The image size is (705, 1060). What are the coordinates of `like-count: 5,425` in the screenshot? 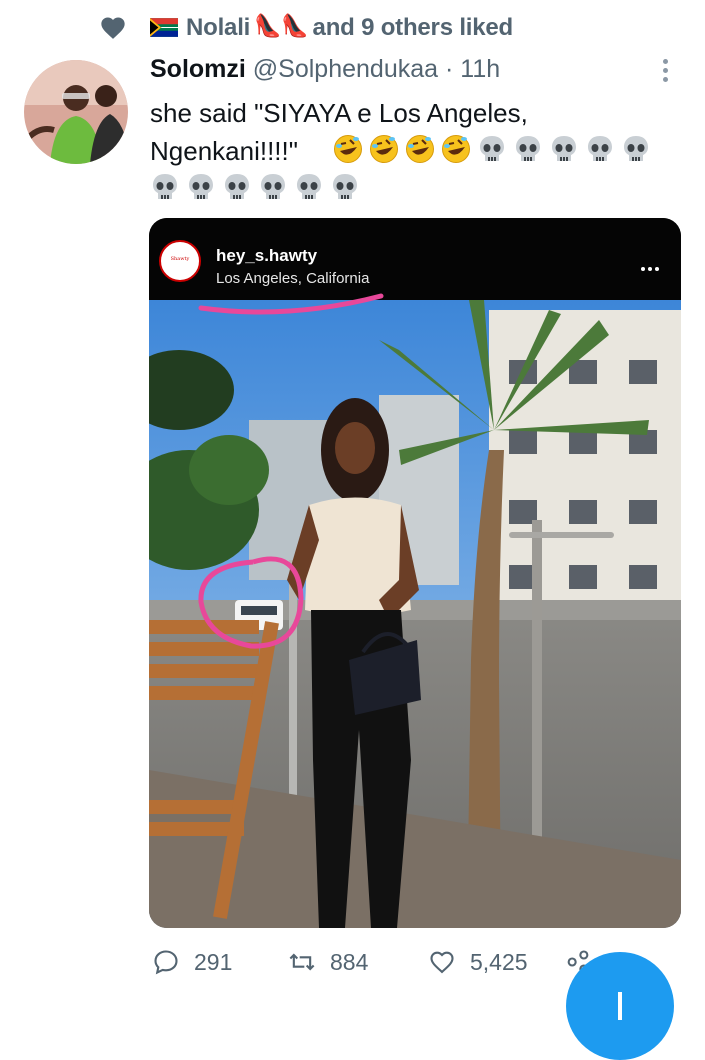 It's located at (499, 961).